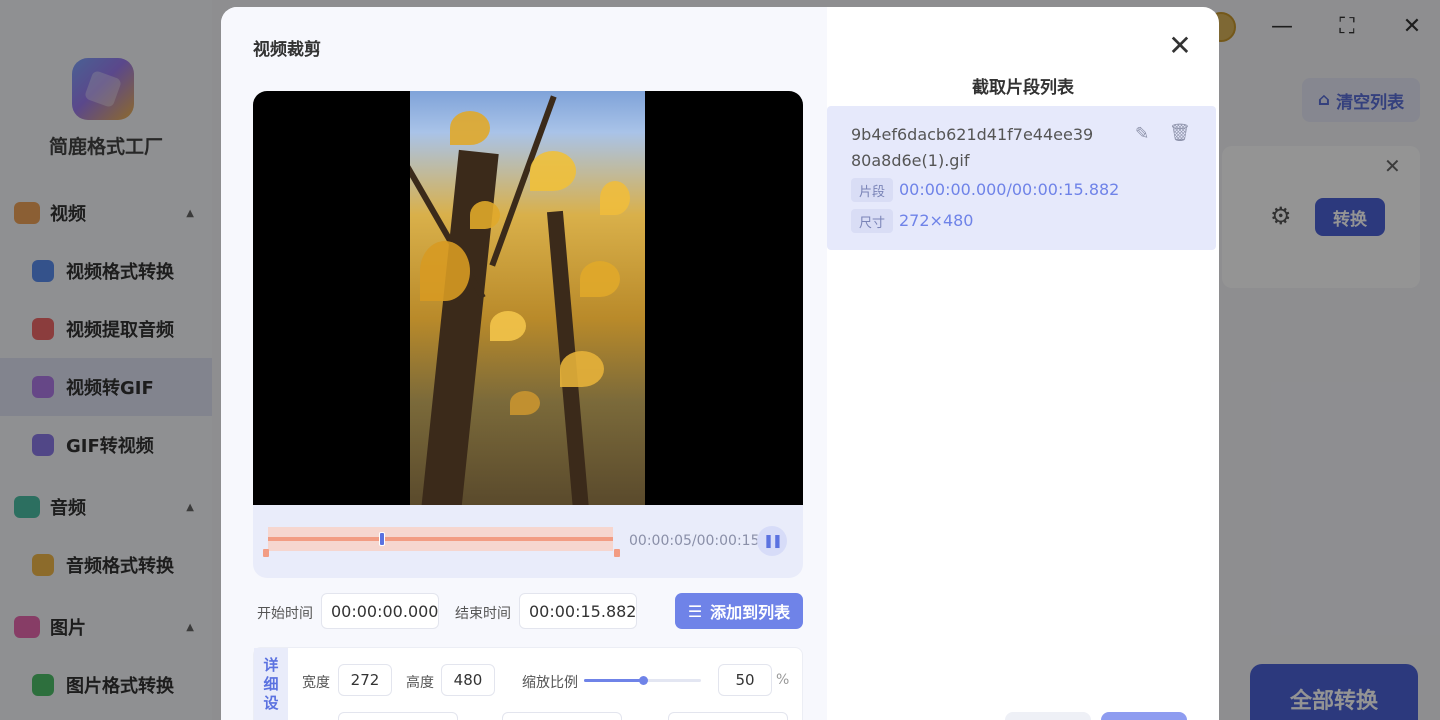  I want to click on pause-icon: ❚❚, so click(773, 541).